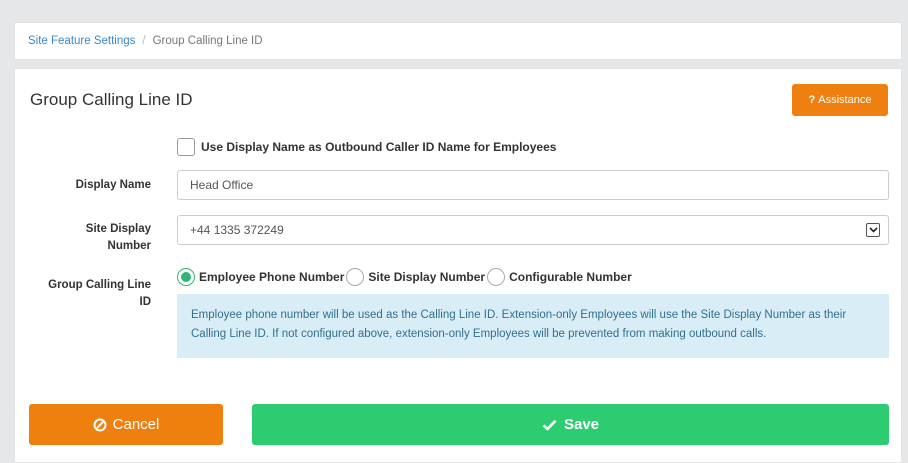 This screenshot has height=463, width=908. What do you see at coordinates (533, 185) in the screenshot?
I see `display-name-input: Head Office` at bounding box center [533, 185].